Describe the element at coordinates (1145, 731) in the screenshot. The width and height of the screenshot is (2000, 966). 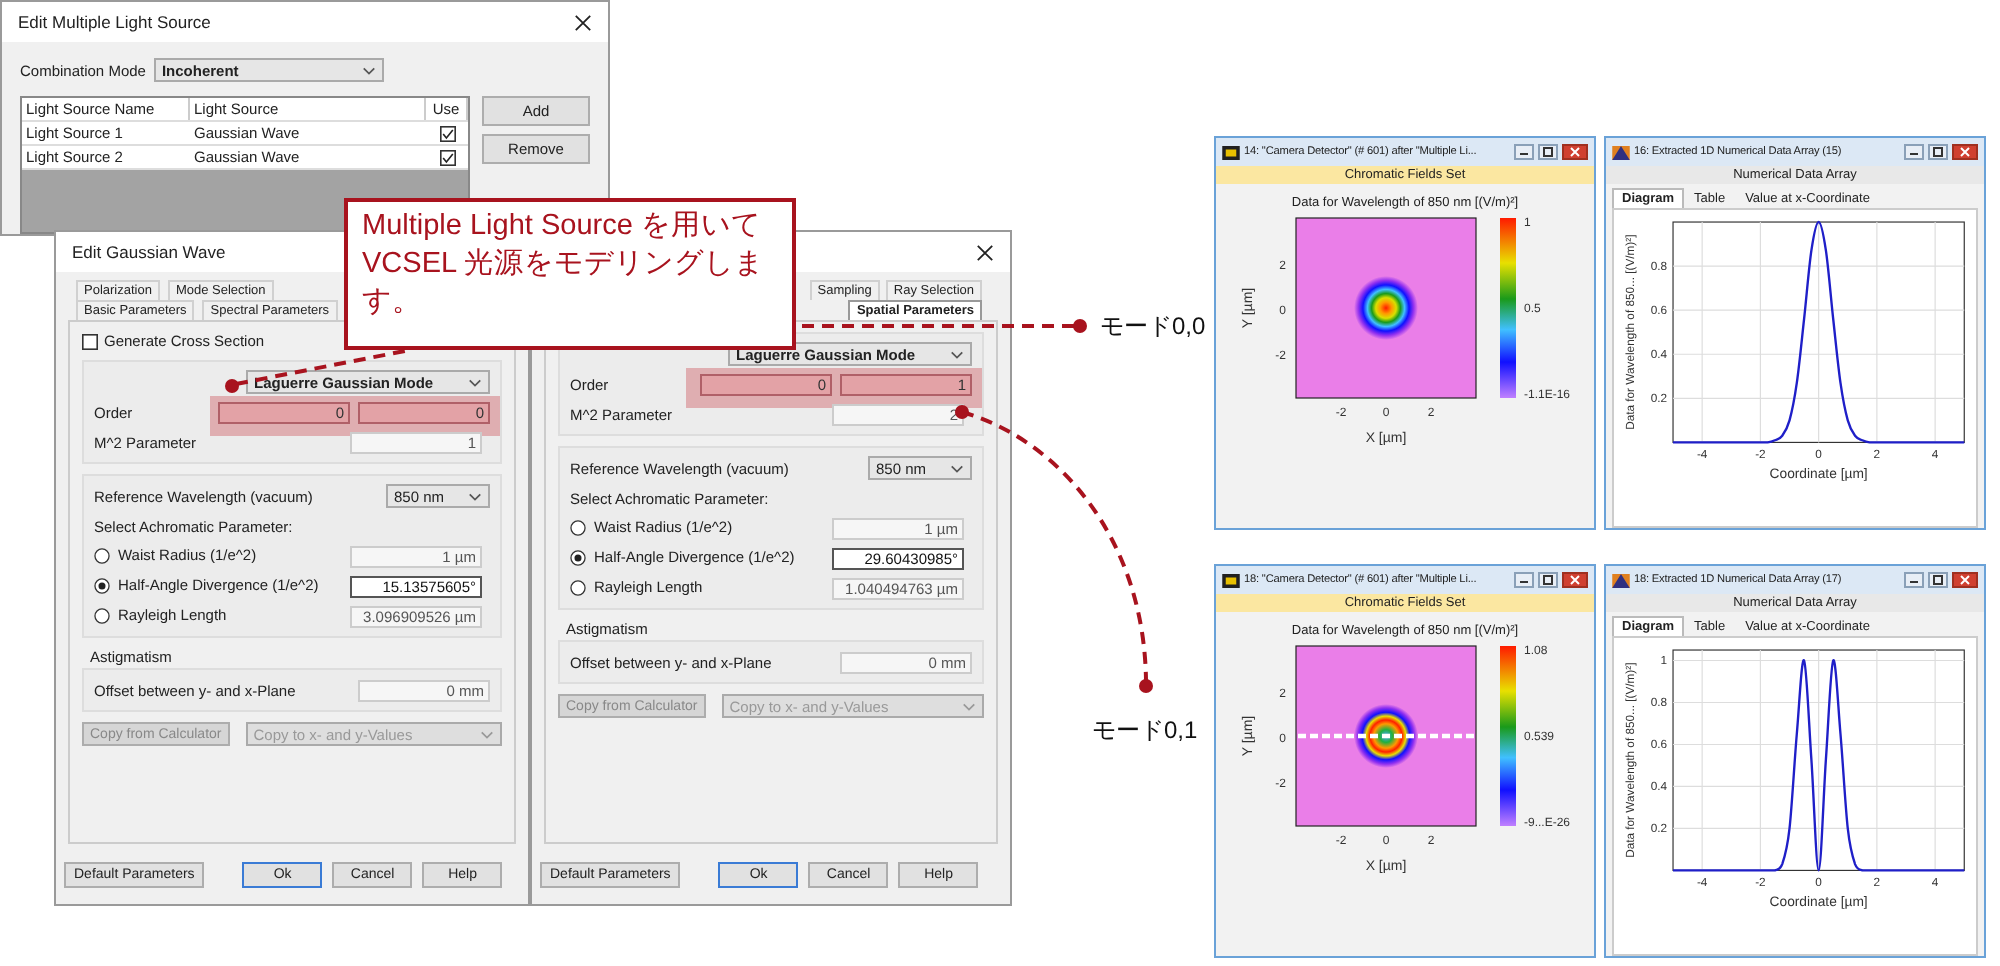
I see `mode-label: モード0,1` at that location.